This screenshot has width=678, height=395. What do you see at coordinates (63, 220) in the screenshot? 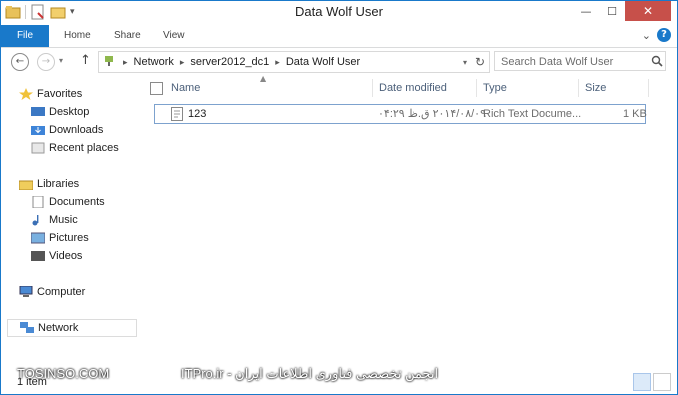
I see `nav-music-label: Music` at bounding box center [63, 220].